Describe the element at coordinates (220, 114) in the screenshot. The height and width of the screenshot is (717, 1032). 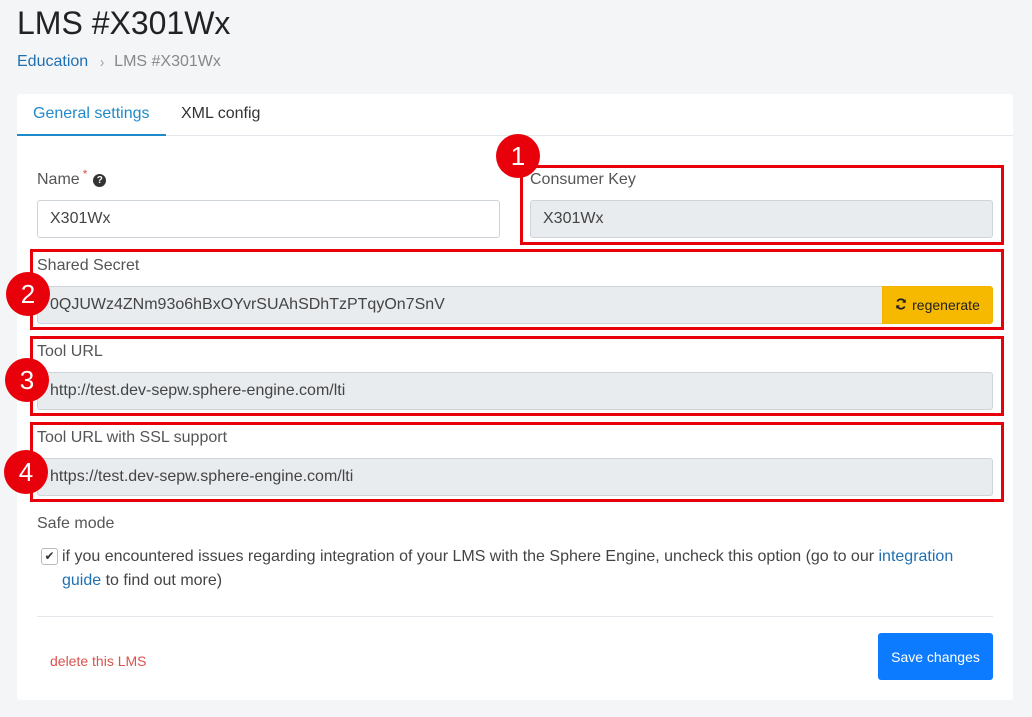
I see `tab-xml-config: XML config` at that location.